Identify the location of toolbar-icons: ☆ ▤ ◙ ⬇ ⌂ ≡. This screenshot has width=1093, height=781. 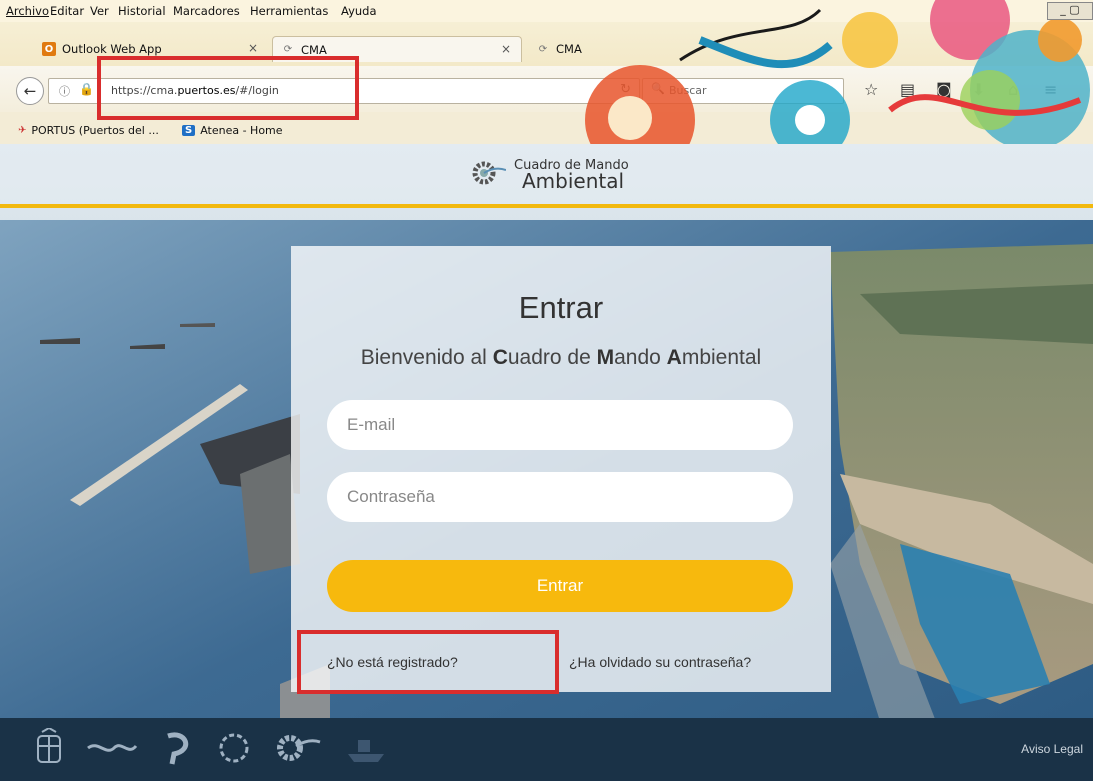
(972, 89).